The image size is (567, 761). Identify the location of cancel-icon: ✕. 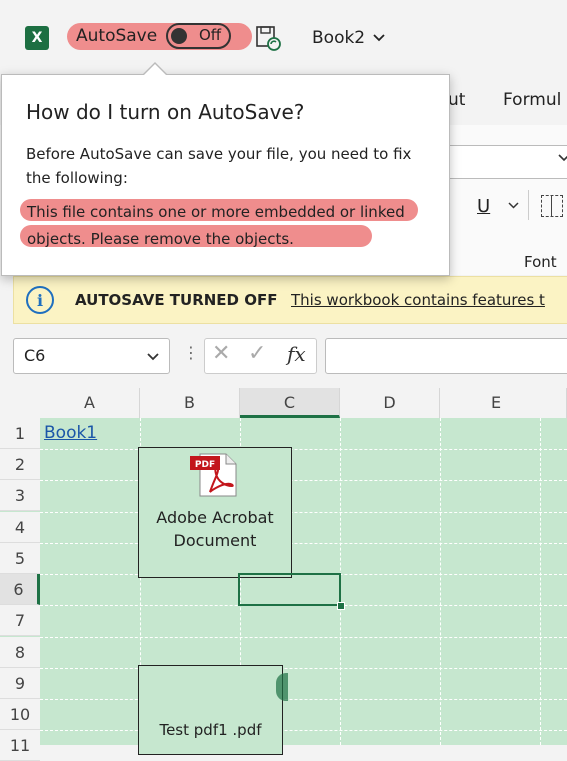
(221, 353).